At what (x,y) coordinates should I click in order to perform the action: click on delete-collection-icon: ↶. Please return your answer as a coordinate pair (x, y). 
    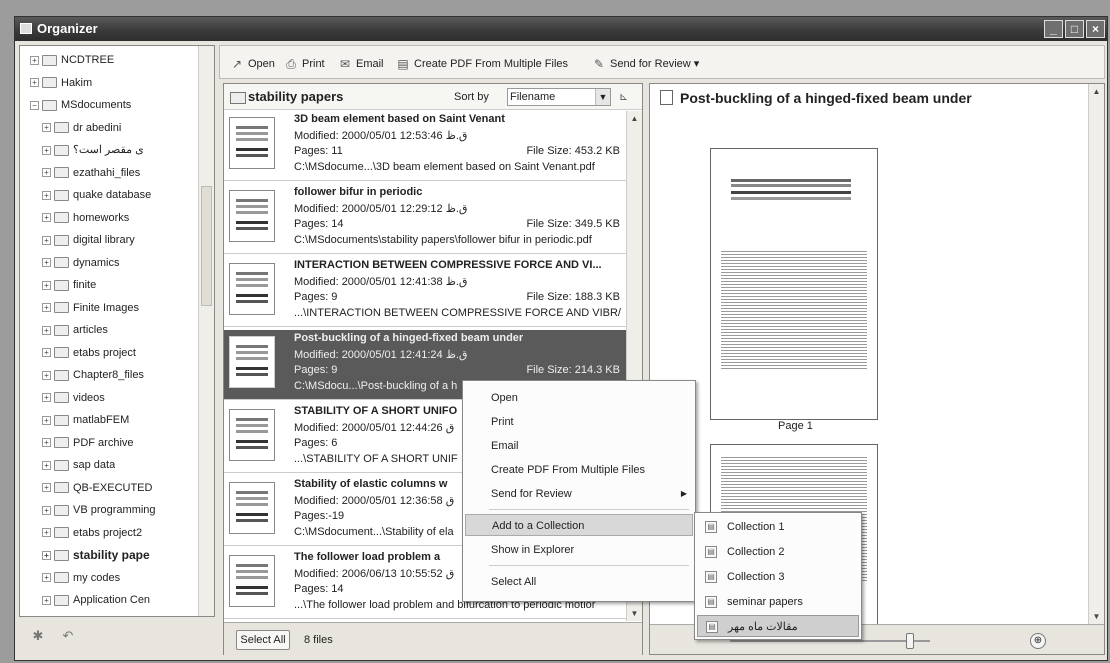
    Looking at the image, I should click on (68, 635).